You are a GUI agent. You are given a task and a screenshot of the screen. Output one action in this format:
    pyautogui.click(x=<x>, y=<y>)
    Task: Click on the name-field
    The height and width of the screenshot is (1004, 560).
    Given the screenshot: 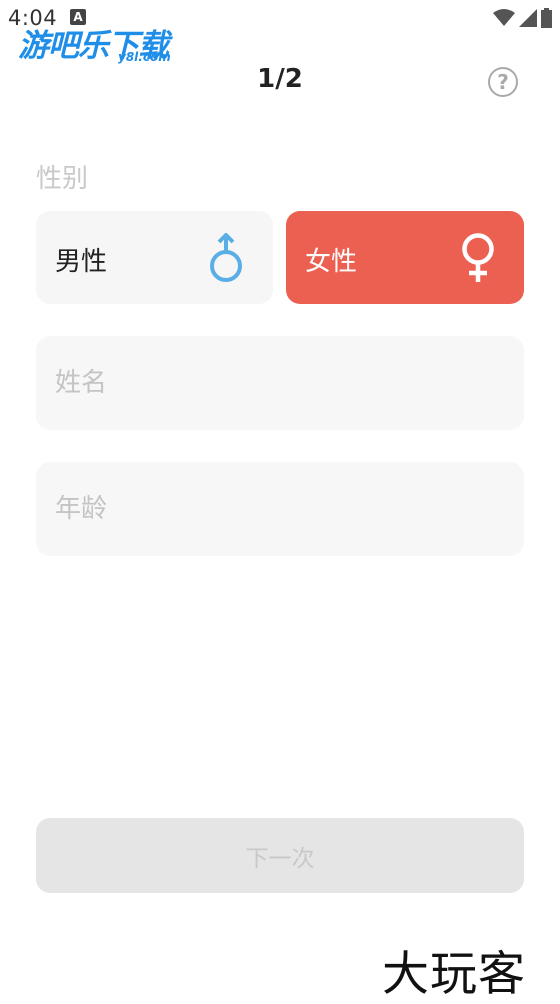 What is the action you would take?
    pyautogui.click(x=280, y=383)
    